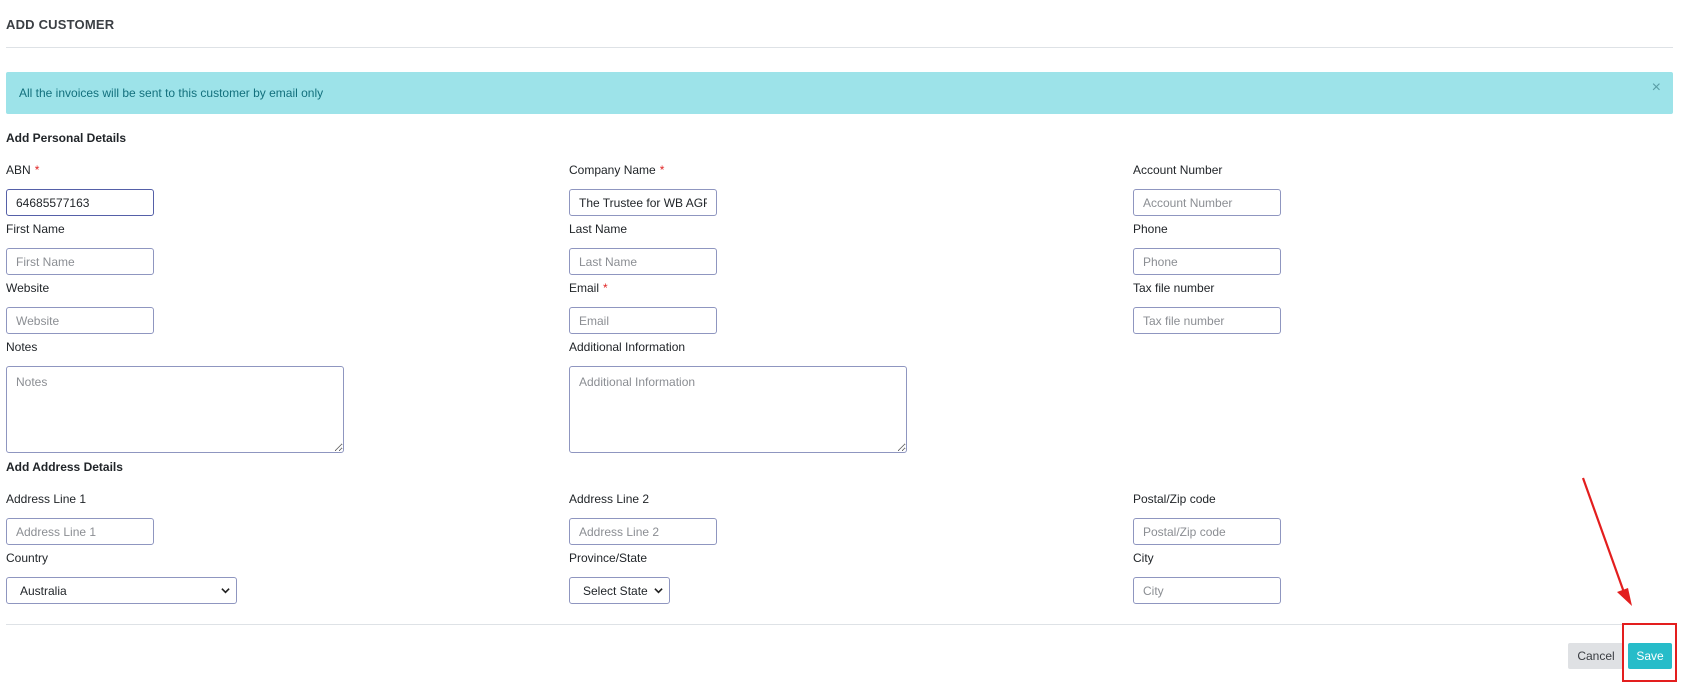 This screenshot has height=691, width=1681. Describe the element at coordinates (1207, 590) in the screenshot. I see `city-input` at that location.